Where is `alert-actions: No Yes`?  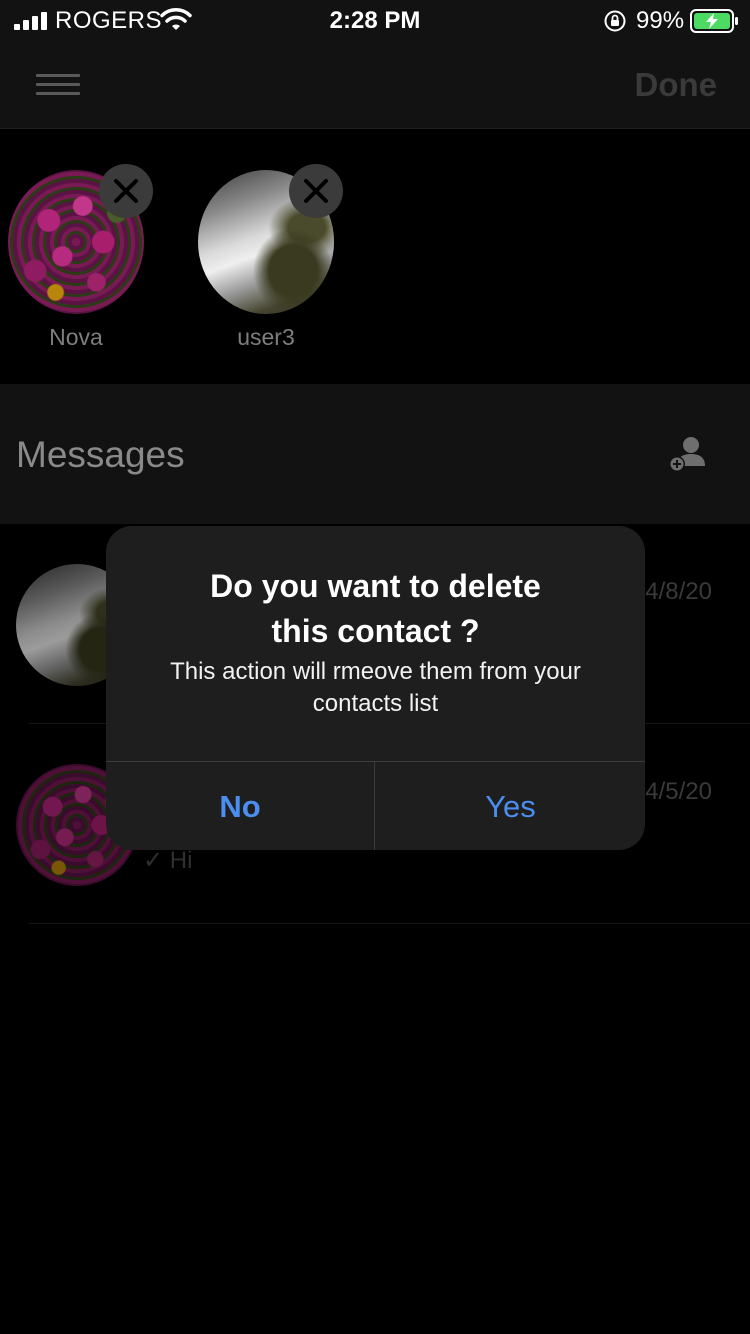
alert-actions: No Yes is located at coordinates (375, 805).